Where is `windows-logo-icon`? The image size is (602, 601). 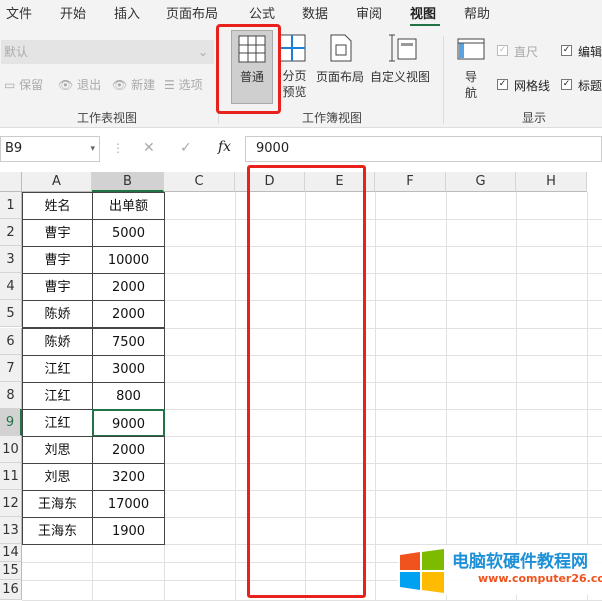 windows-logo-icon is located at coordinates (422, 571).